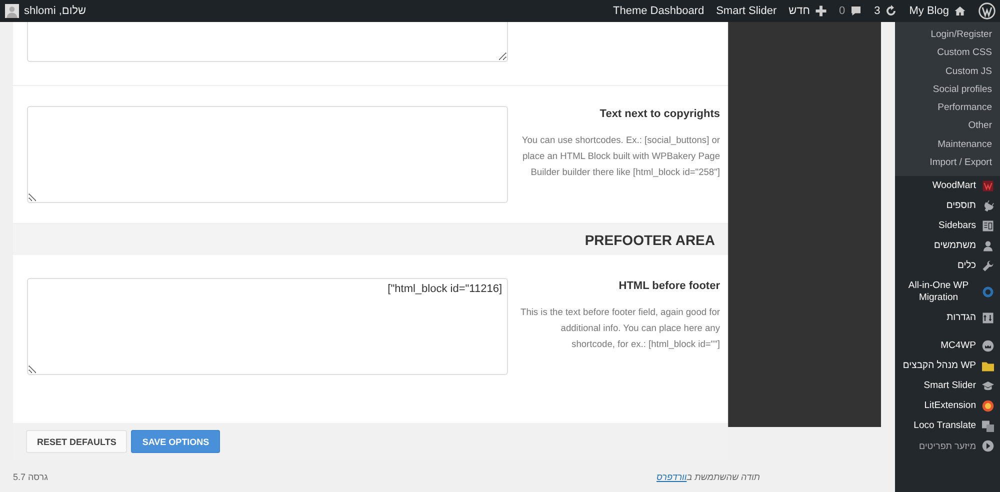 This screenshot has height=492, width=1000. I want to click on menu-item: All-in-One WP Migration, so click(947, 292).